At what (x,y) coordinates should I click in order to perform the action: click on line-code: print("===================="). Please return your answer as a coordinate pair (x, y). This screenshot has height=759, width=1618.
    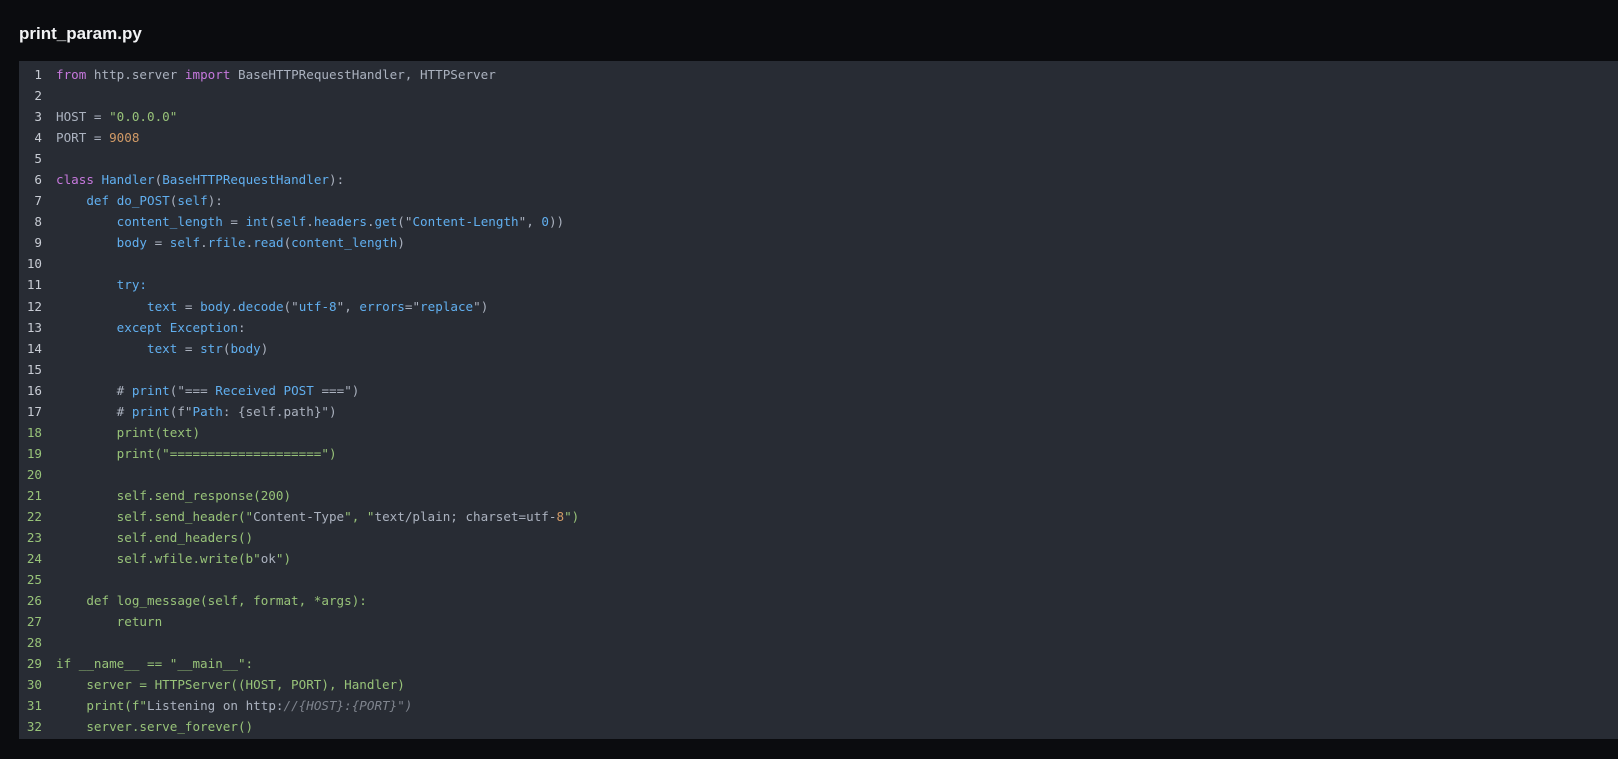
    Looking at the image, I should click on (196, 453).